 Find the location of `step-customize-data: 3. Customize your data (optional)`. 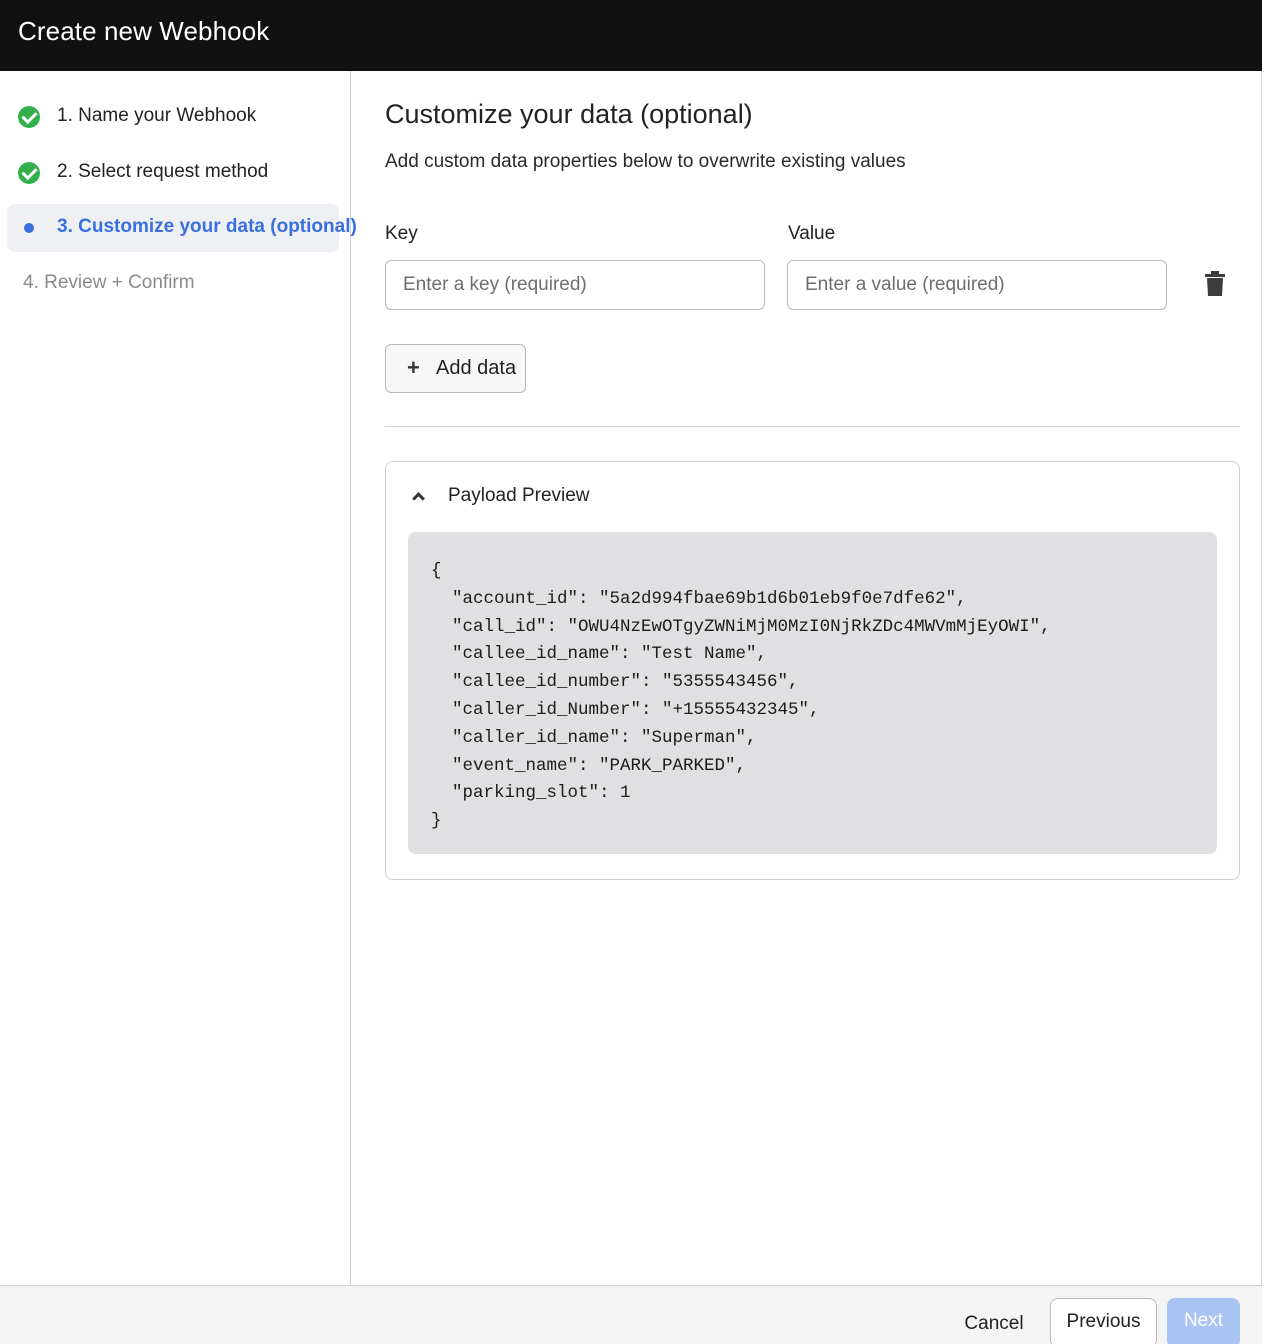

step-customize-data: 3. Customize your data (optional) is located at coordinates (182, 228).